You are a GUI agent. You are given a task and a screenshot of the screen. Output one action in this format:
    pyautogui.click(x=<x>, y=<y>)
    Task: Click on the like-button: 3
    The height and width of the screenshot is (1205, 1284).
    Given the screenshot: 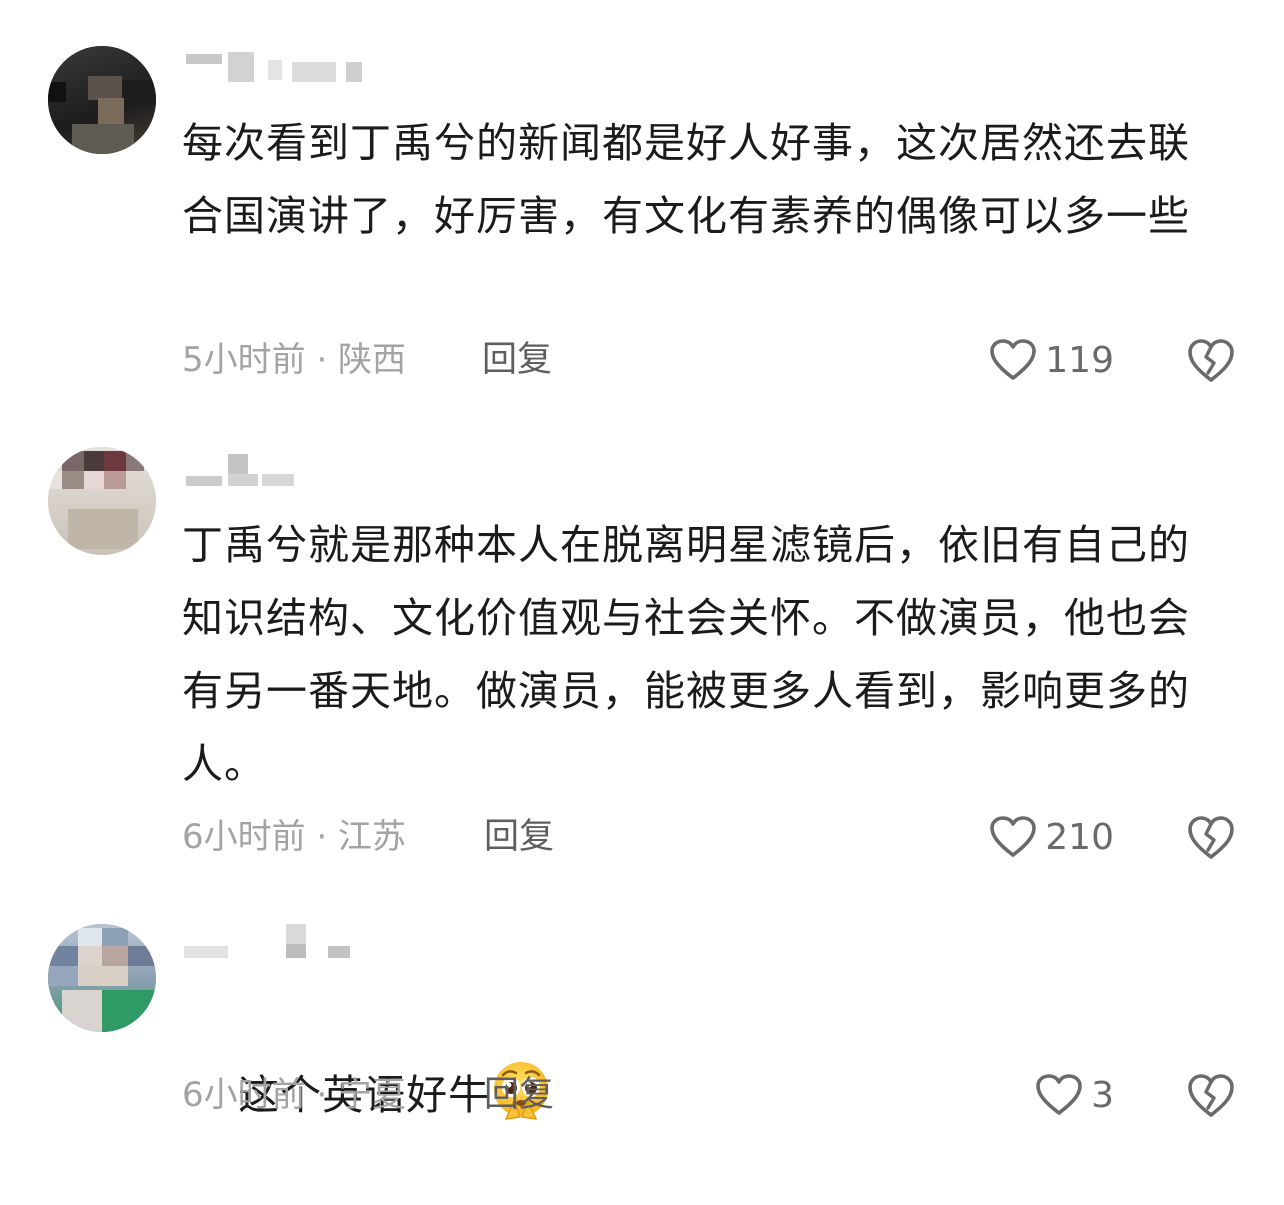 What is the action you would take?
    pyautogui.click(x=1074, y=1095)
    